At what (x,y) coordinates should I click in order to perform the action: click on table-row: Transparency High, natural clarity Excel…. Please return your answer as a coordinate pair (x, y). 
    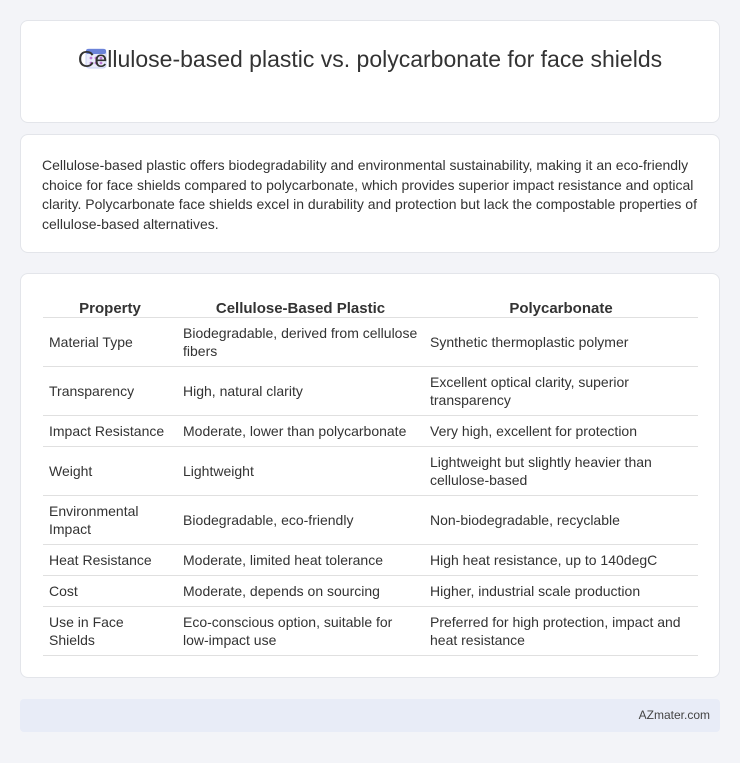
    Looking at the image, I should click on (370, 391).